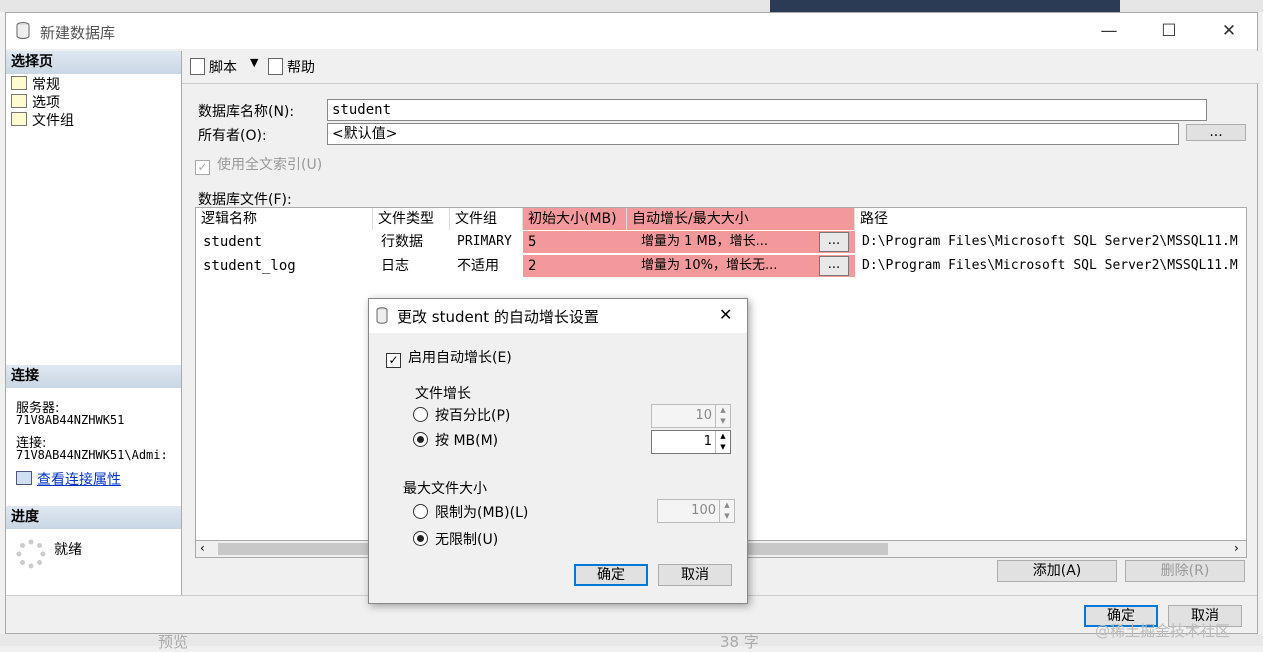 The height and width of the screenshot is (652, 1263). Describe the element at coordinates (301, 68) in the screenshot. I see `help-label: 帮助` at that location.